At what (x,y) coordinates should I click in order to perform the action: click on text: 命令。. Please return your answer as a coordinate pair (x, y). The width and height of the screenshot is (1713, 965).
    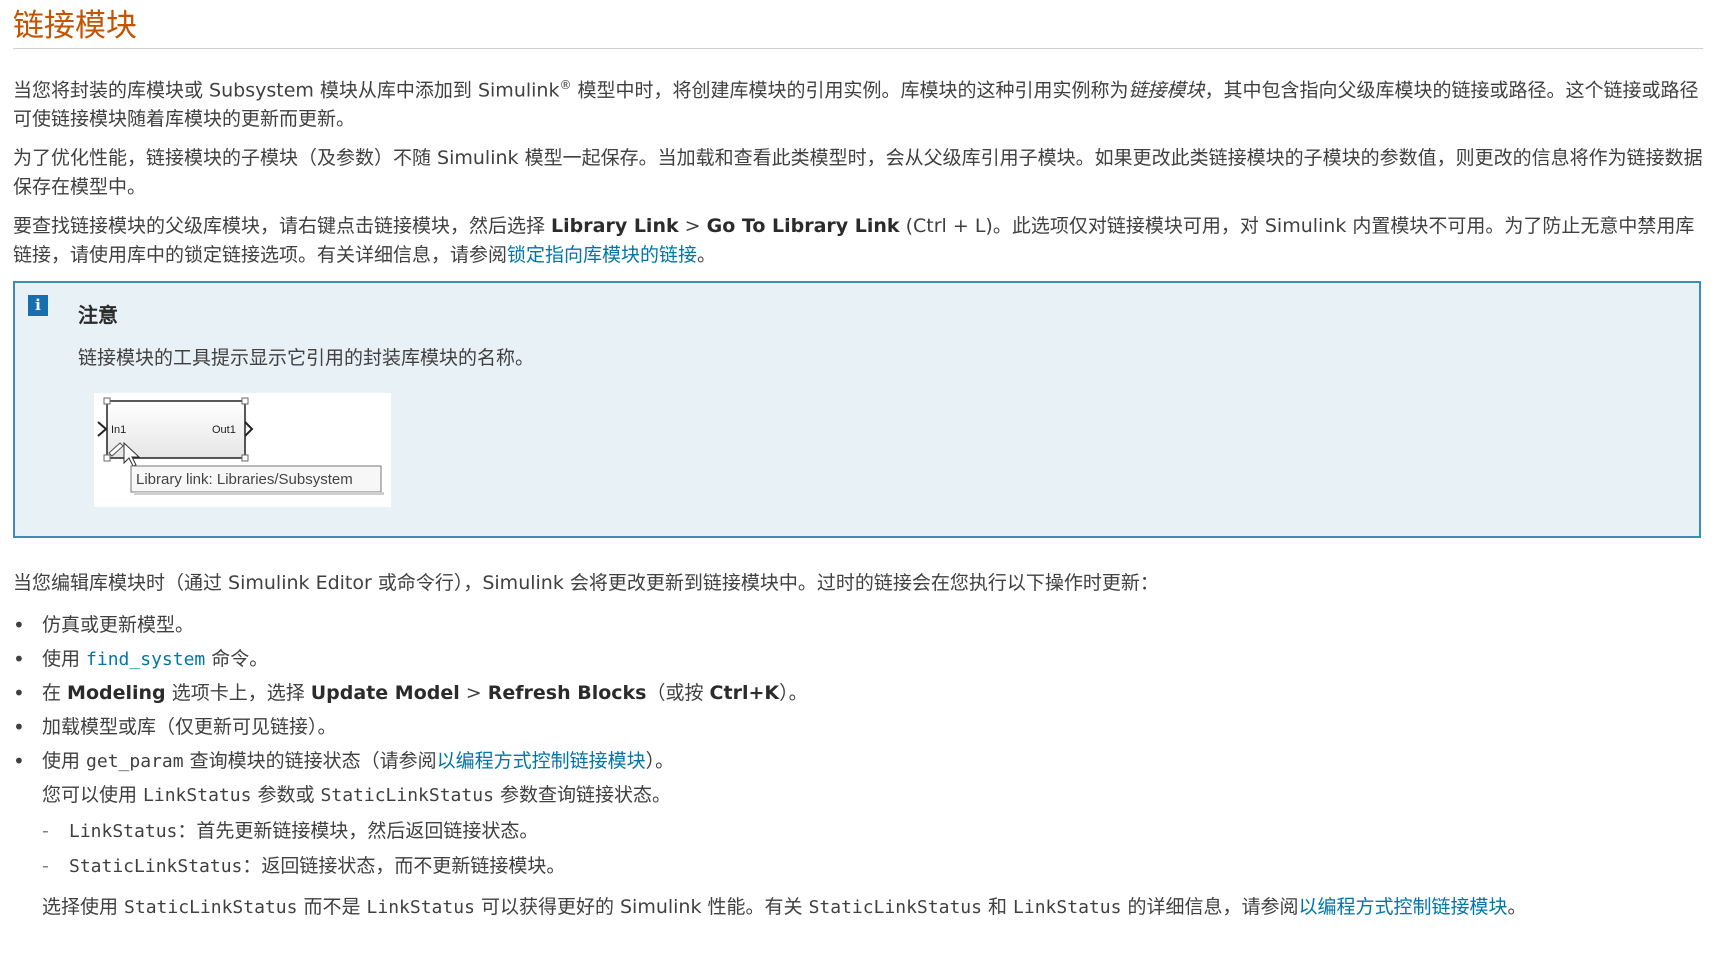
    Looking at the image, I should click on (237, 658).